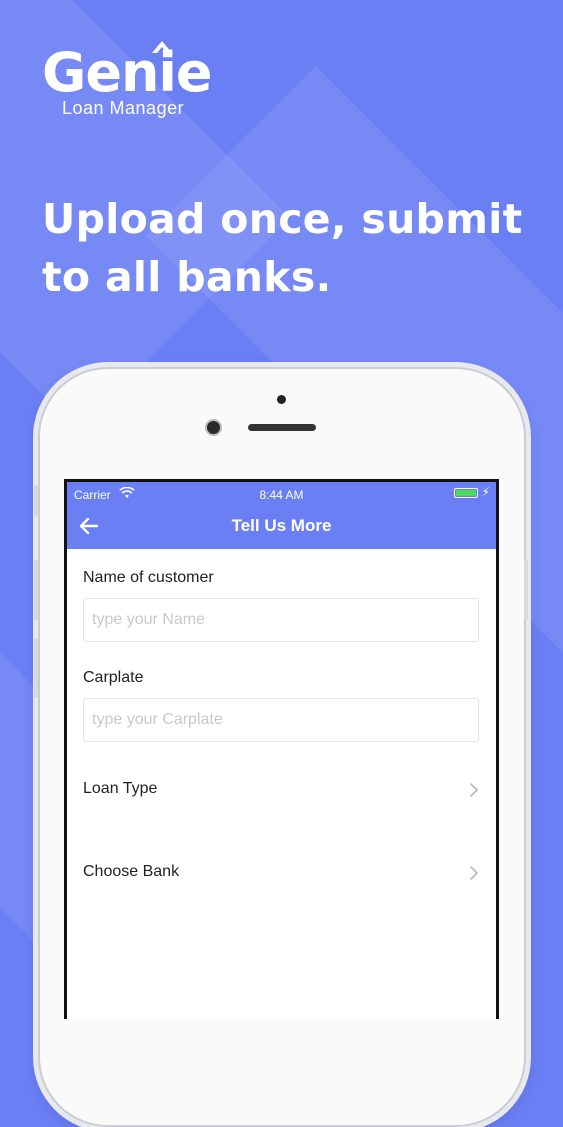  Describe the element at coordinates (113, 677) in the screenshot. I see `carplate-field-label: Carplate` at that location.